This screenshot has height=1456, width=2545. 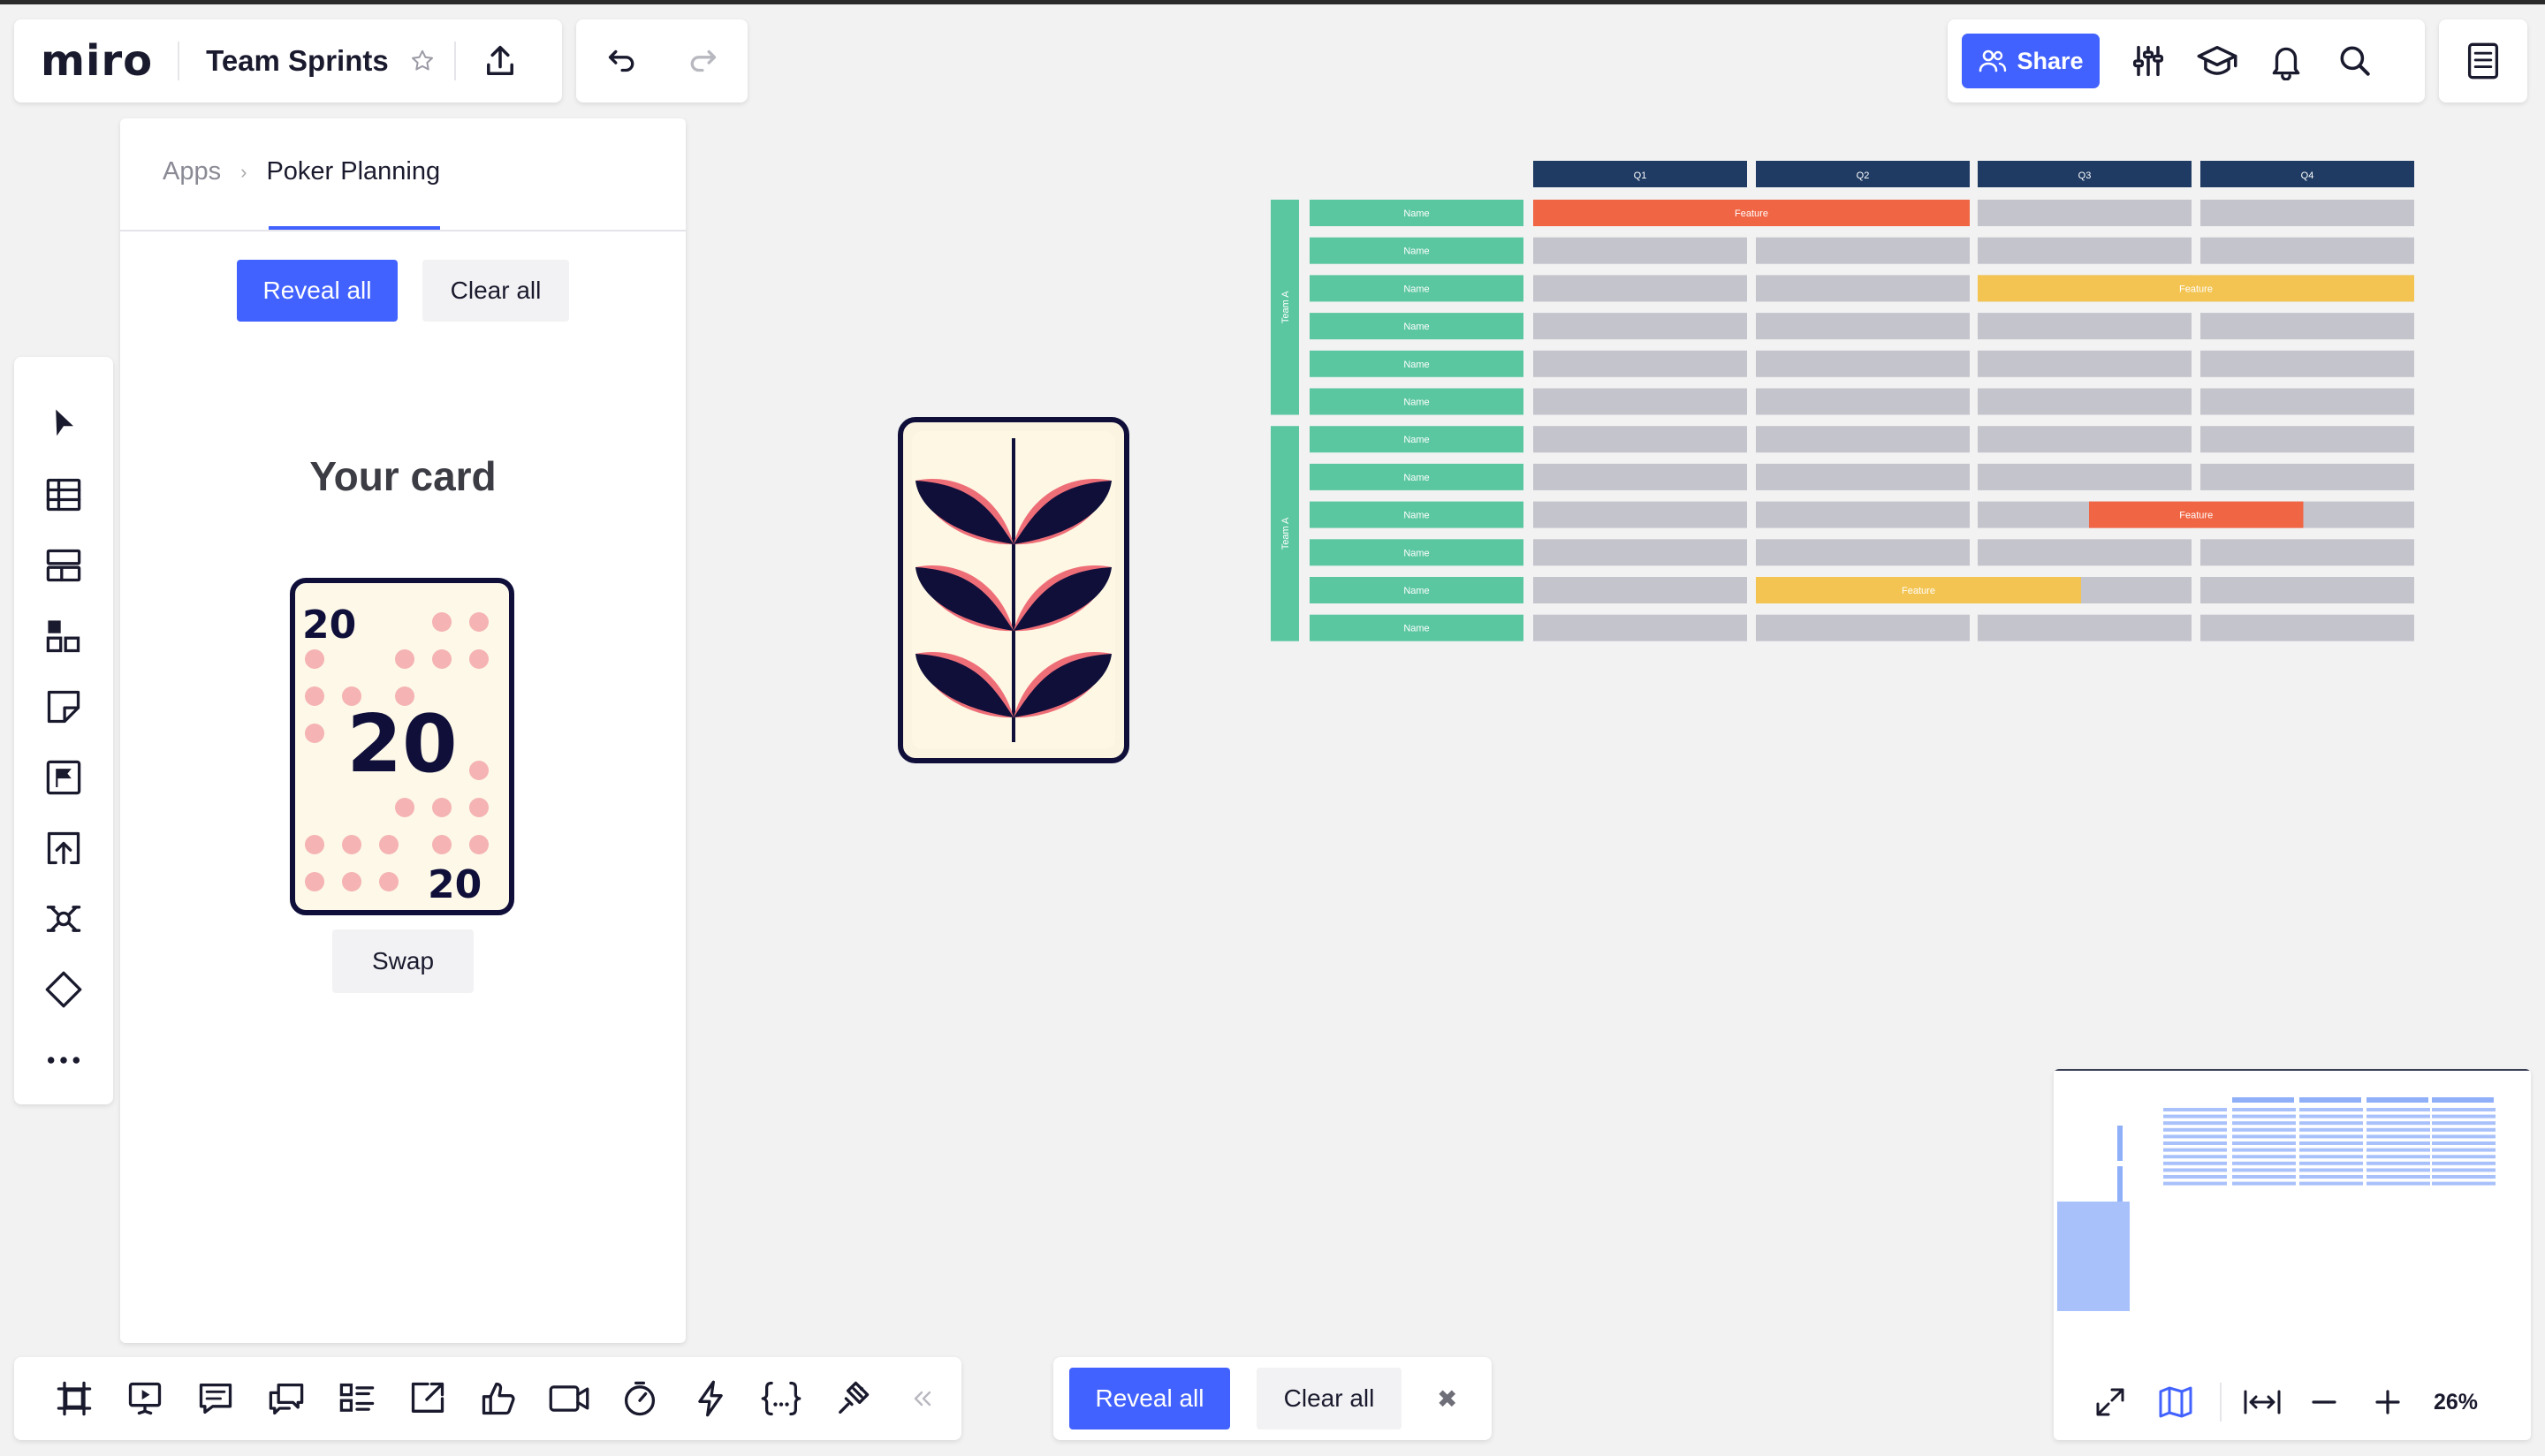 What do you see at coordinates (63, 919) in the screenshot?
I see `mindmap-icon` at bounding box center [63, 919].